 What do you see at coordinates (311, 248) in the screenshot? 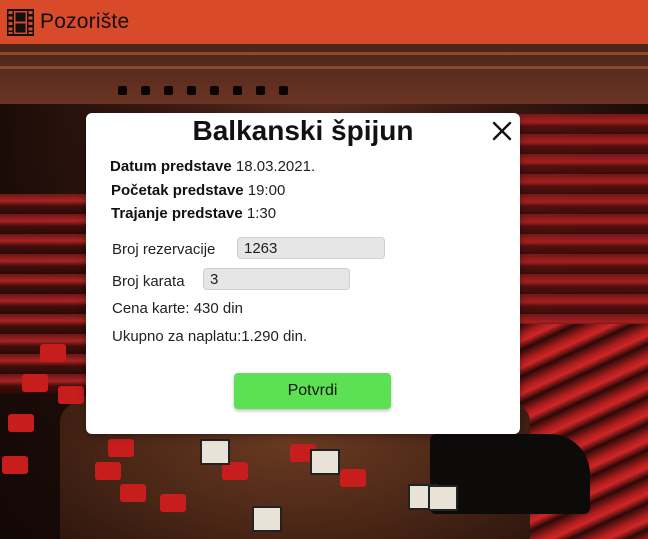
I see `reservation-number-field: 1263` at bounding box center [311, 248].